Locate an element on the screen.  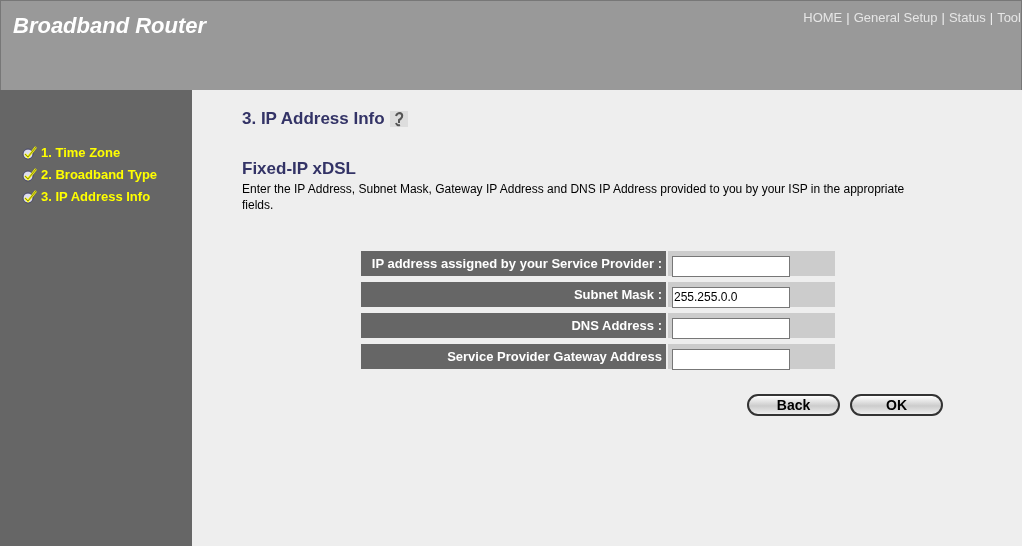
sidebar-item: 3. IP Address Info is located at coordinates (107, 197).